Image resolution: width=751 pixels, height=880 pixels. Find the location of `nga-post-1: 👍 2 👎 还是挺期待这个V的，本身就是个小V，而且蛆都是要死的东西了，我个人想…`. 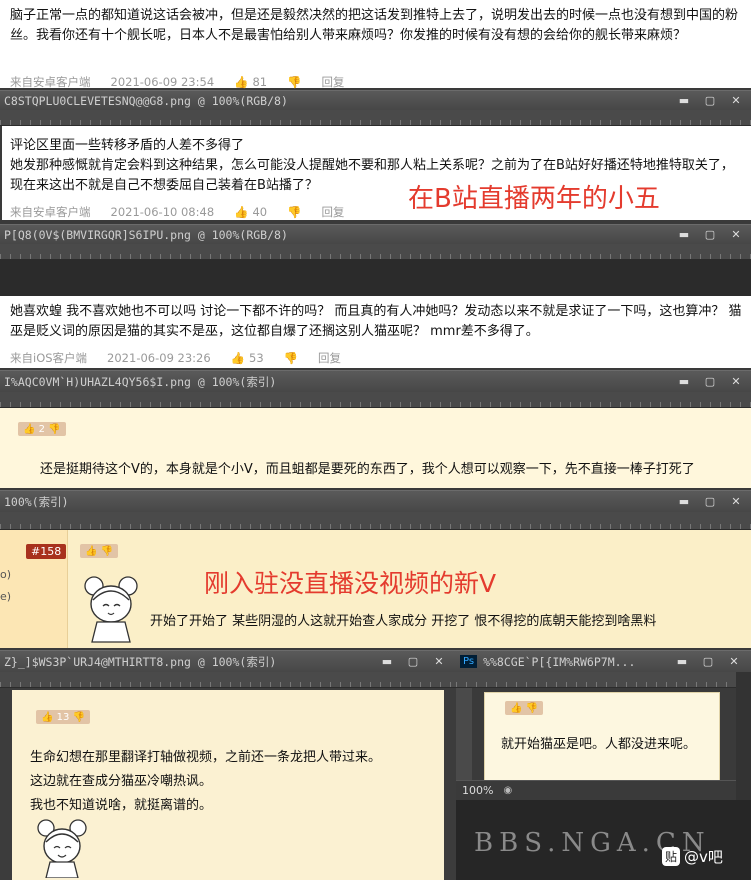

nga-post-1: 👍 2 👎 还是挺期待这个V的，本身就是个小V，而且蛆都是要死的东西了，我个人想… is located at coordinates (375, 448).